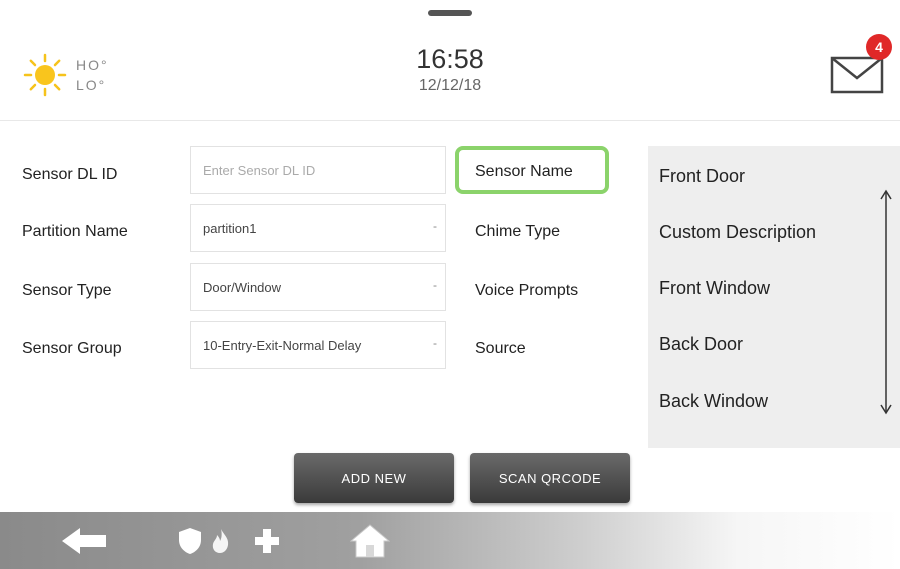 This screenshot has width=900, height=569. Describe the element at coordinates (714, 288) in the screenshot. I see `list-item: Front Window` at that location.